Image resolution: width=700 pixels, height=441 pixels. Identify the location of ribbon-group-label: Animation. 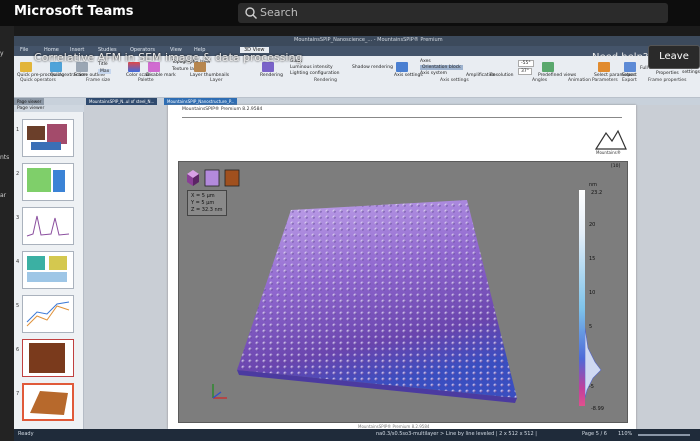
(579, 80).